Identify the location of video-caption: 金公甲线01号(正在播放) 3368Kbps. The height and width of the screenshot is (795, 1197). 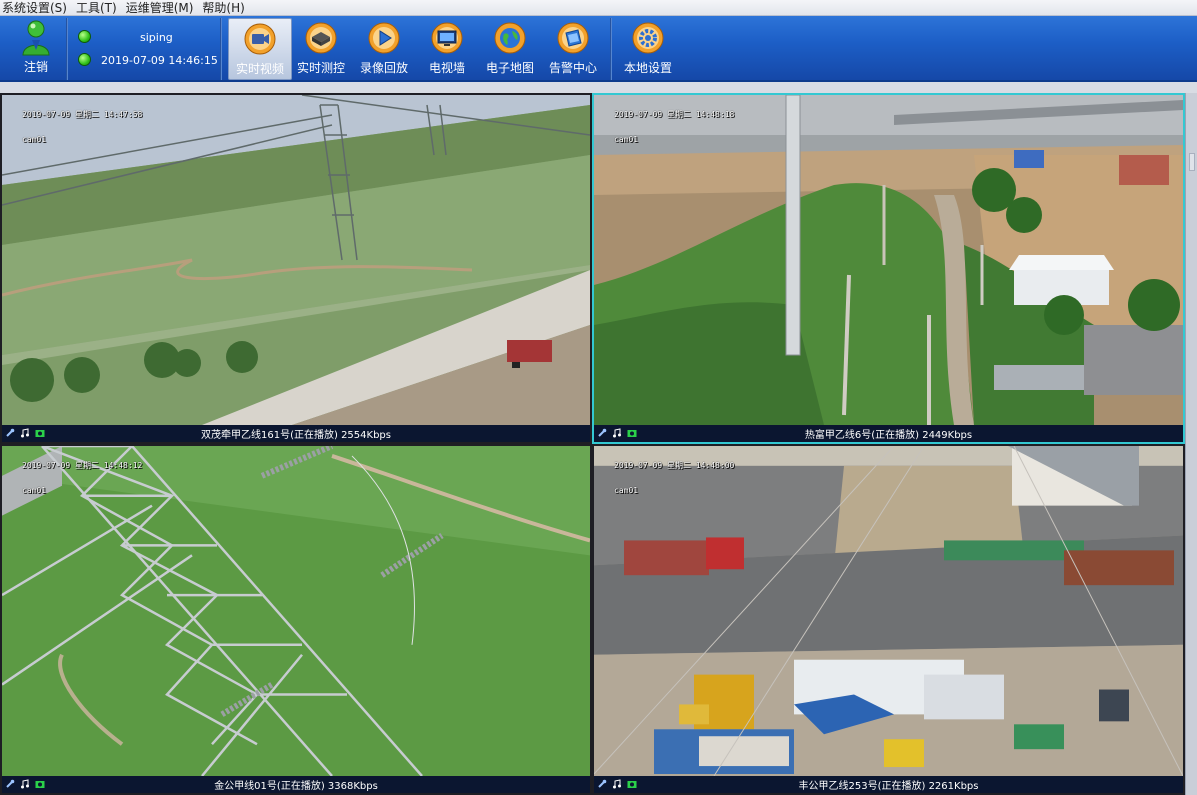
(296, 786).